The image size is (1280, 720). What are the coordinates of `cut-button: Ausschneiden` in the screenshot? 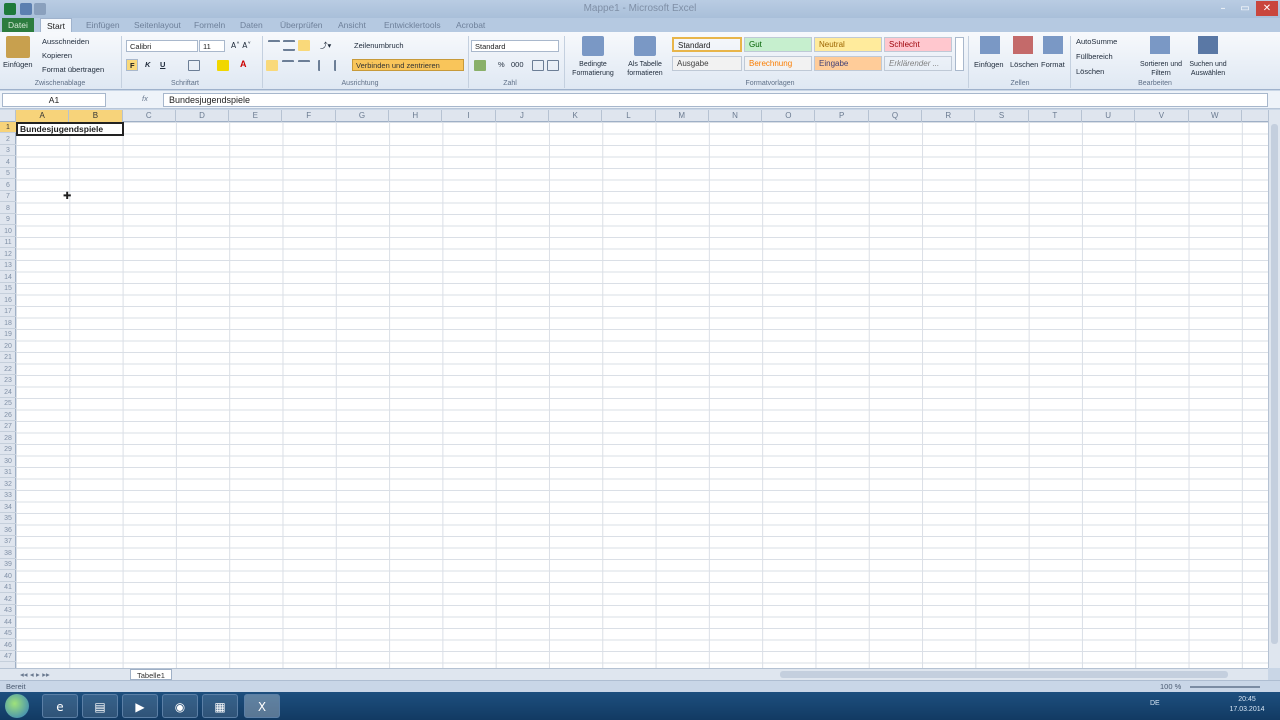 It's located at (65, 41).